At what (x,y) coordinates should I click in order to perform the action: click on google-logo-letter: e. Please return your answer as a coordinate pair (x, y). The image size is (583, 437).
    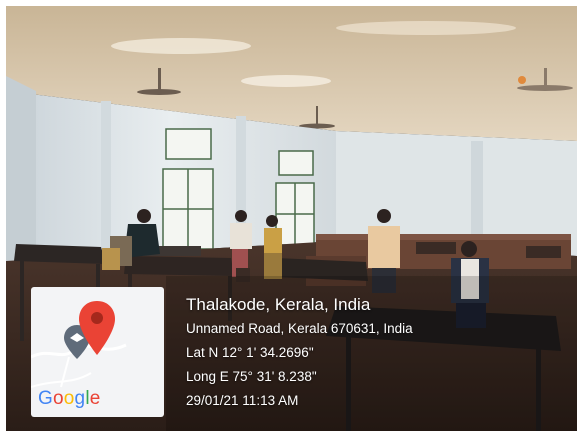
    Looking at the image, I should click on (95, 398).